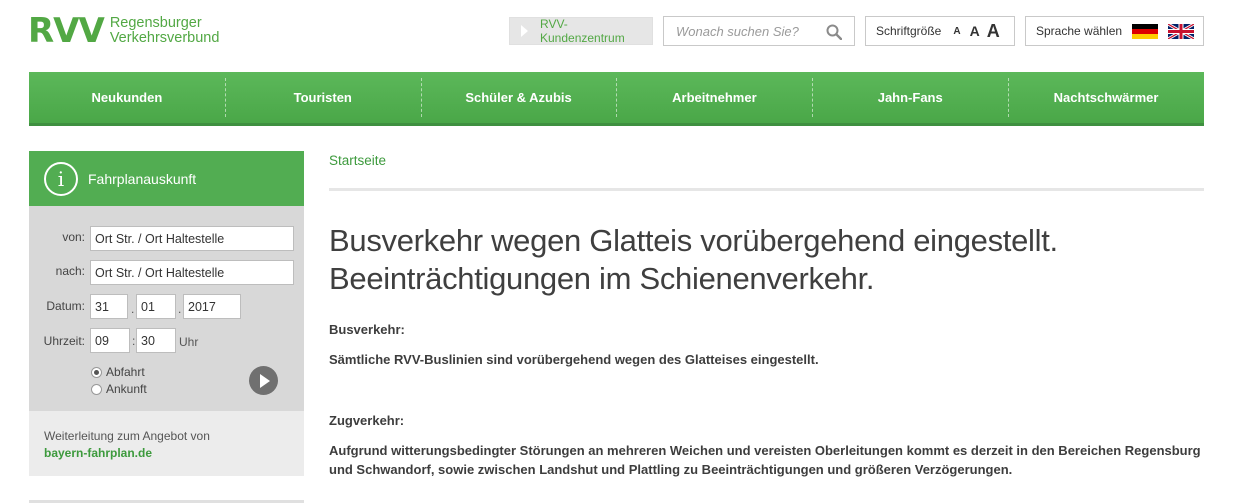 This screenshot has height=503, width=1243. Describe the element at coordinates (96, 372) in the screenshot. I see `departure-radio` at that location.